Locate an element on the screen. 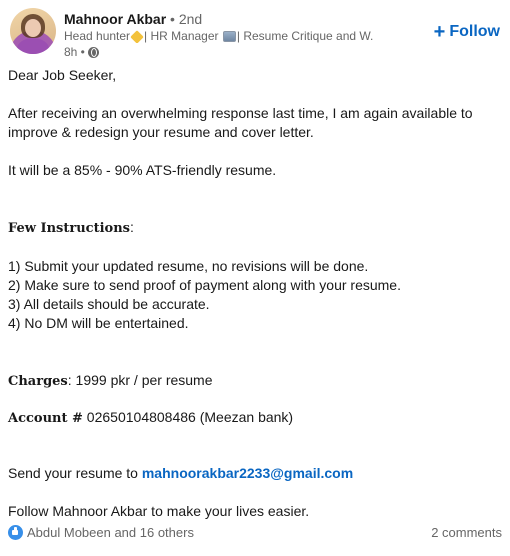  reactions-count: Abdul Mobeen and 16 others is located at coordinates (110, 532).